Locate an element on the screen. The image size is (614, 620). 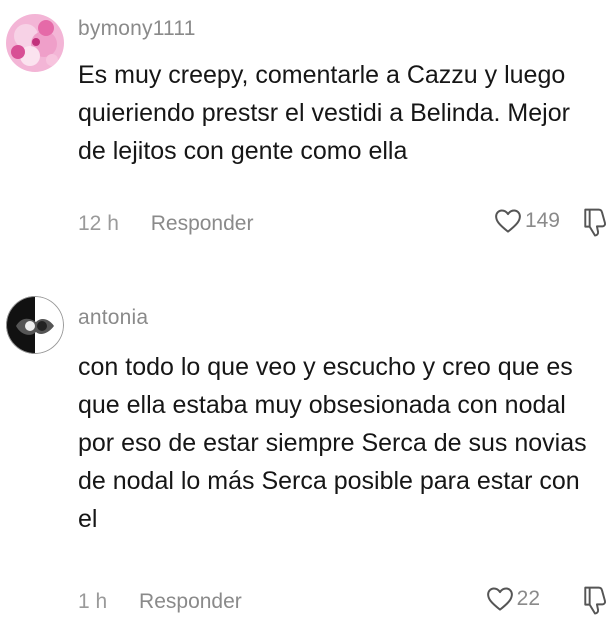
comment-meta: 12 h Responder is located at coordinates (165, 224).